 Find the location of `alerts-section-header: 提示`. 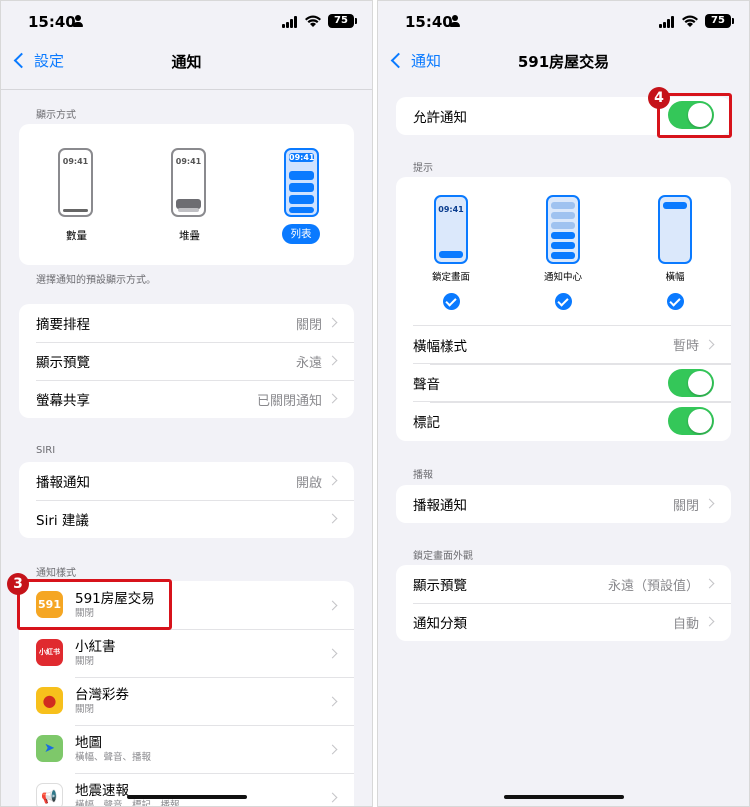

alerts-section-header: 提示 is located at coordinates (423, 168).